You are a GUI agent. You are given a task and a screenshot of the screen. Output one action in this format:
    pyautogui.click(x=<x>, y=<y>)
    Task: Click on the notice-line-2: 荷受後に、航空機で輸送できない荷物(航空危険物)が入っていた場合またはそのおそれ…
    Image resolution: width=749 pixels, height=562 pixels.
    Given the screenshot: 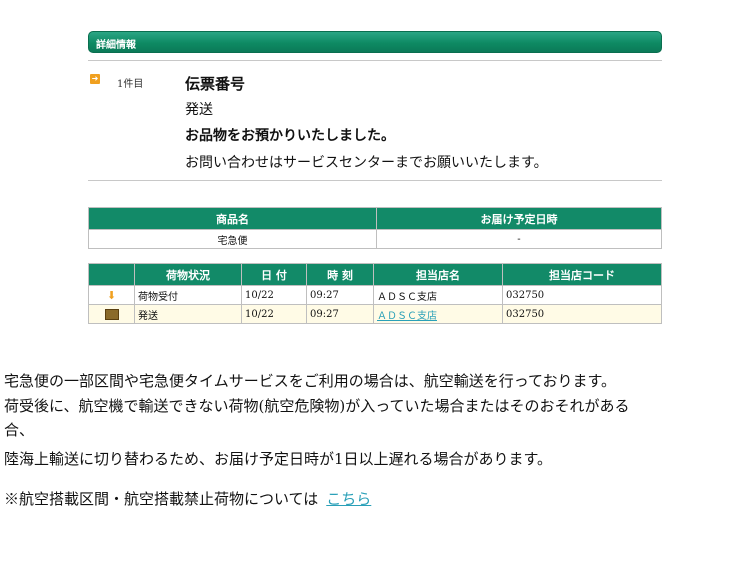 What is the action you would take?
    pyautogui.click(x=317, y=406)
    